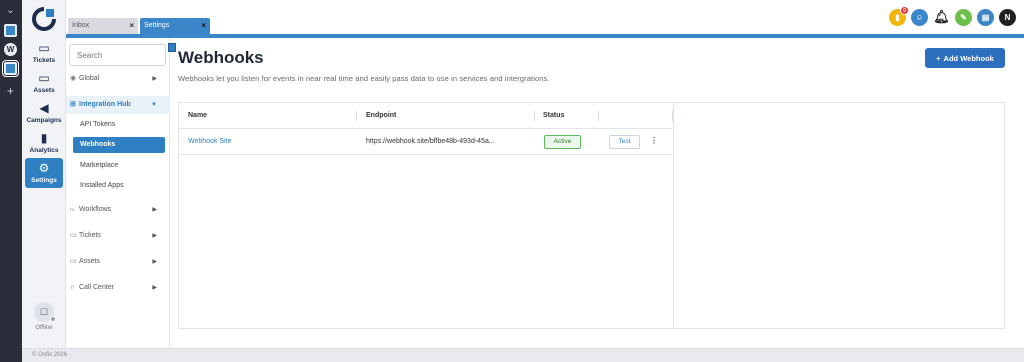 This screenshot has height=362, width=1024. Describe the element at coordinates (562, 142) in the screenshot. I see `status-badge: Active` at that location.